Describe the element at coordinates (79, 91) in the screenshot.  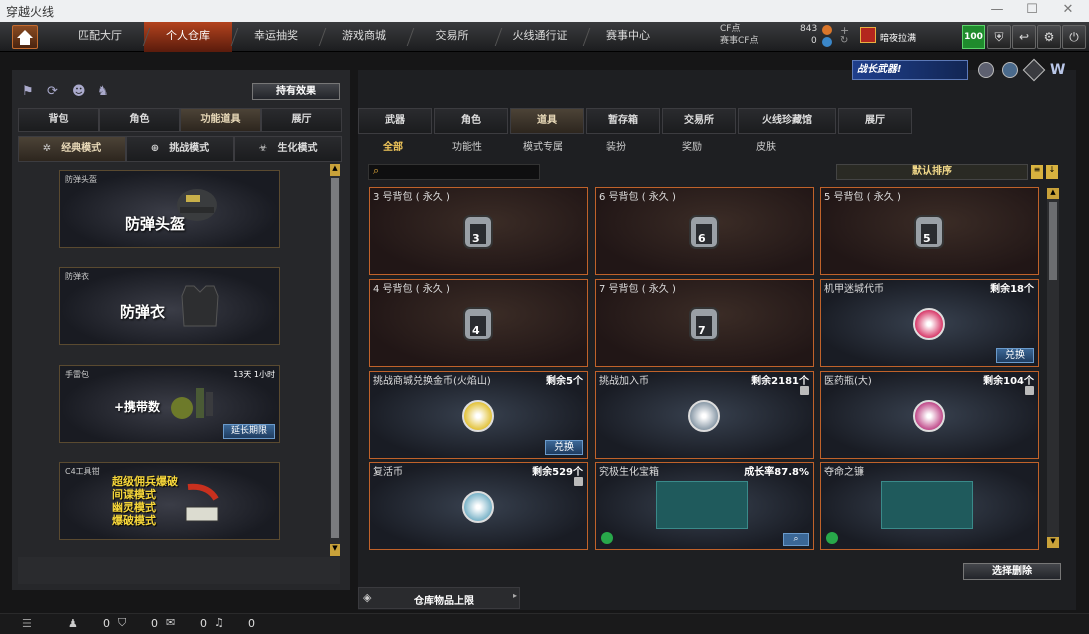
I see `person-icon: ☻` at that location.